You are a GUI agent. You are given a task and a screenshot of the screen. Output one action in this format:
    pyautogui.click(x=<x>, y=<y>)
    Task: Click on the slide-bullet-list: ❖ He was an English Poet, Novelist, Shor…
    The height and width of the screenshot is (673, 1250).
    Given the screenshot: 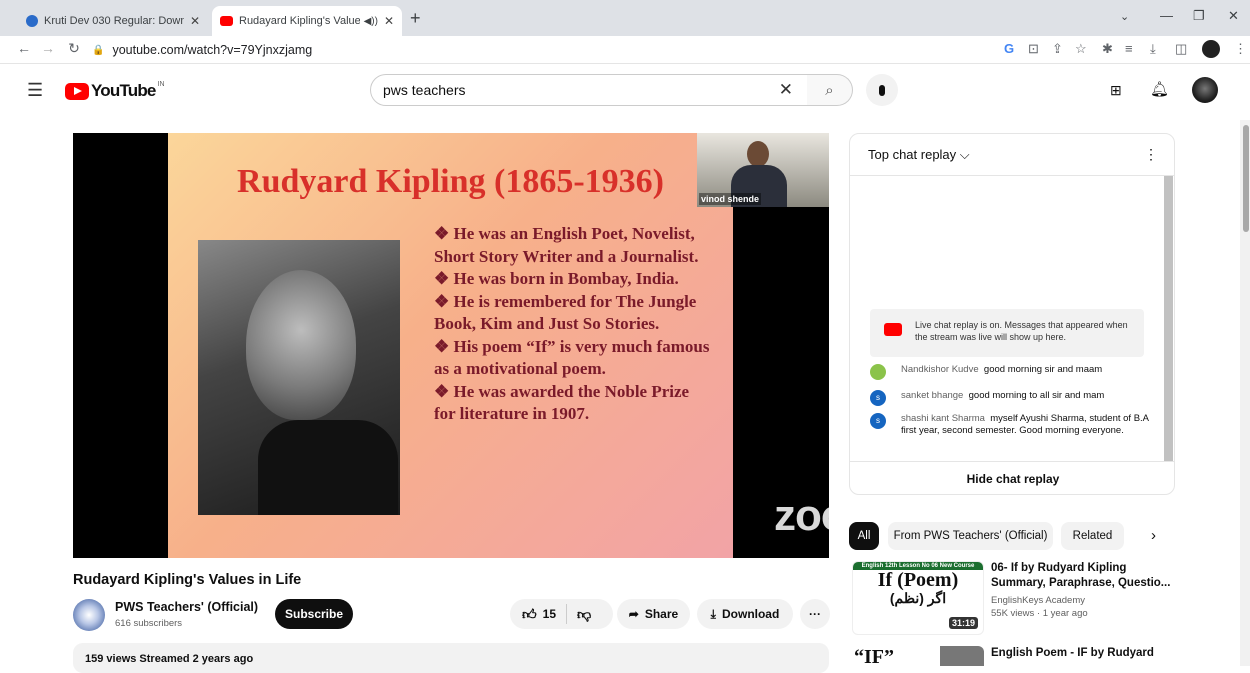 What is the action you would take?
    pyautogui.click(x=574, y=324)
    